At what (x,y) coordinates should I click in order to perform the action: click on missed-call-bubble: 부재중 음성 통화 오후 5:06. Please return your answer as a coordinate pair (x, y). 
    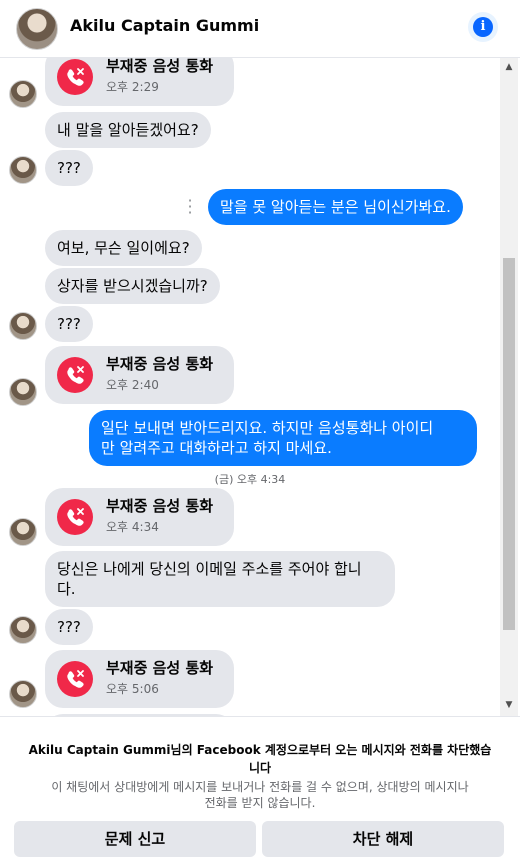
    Looking at the image, I should click on (139, 679).